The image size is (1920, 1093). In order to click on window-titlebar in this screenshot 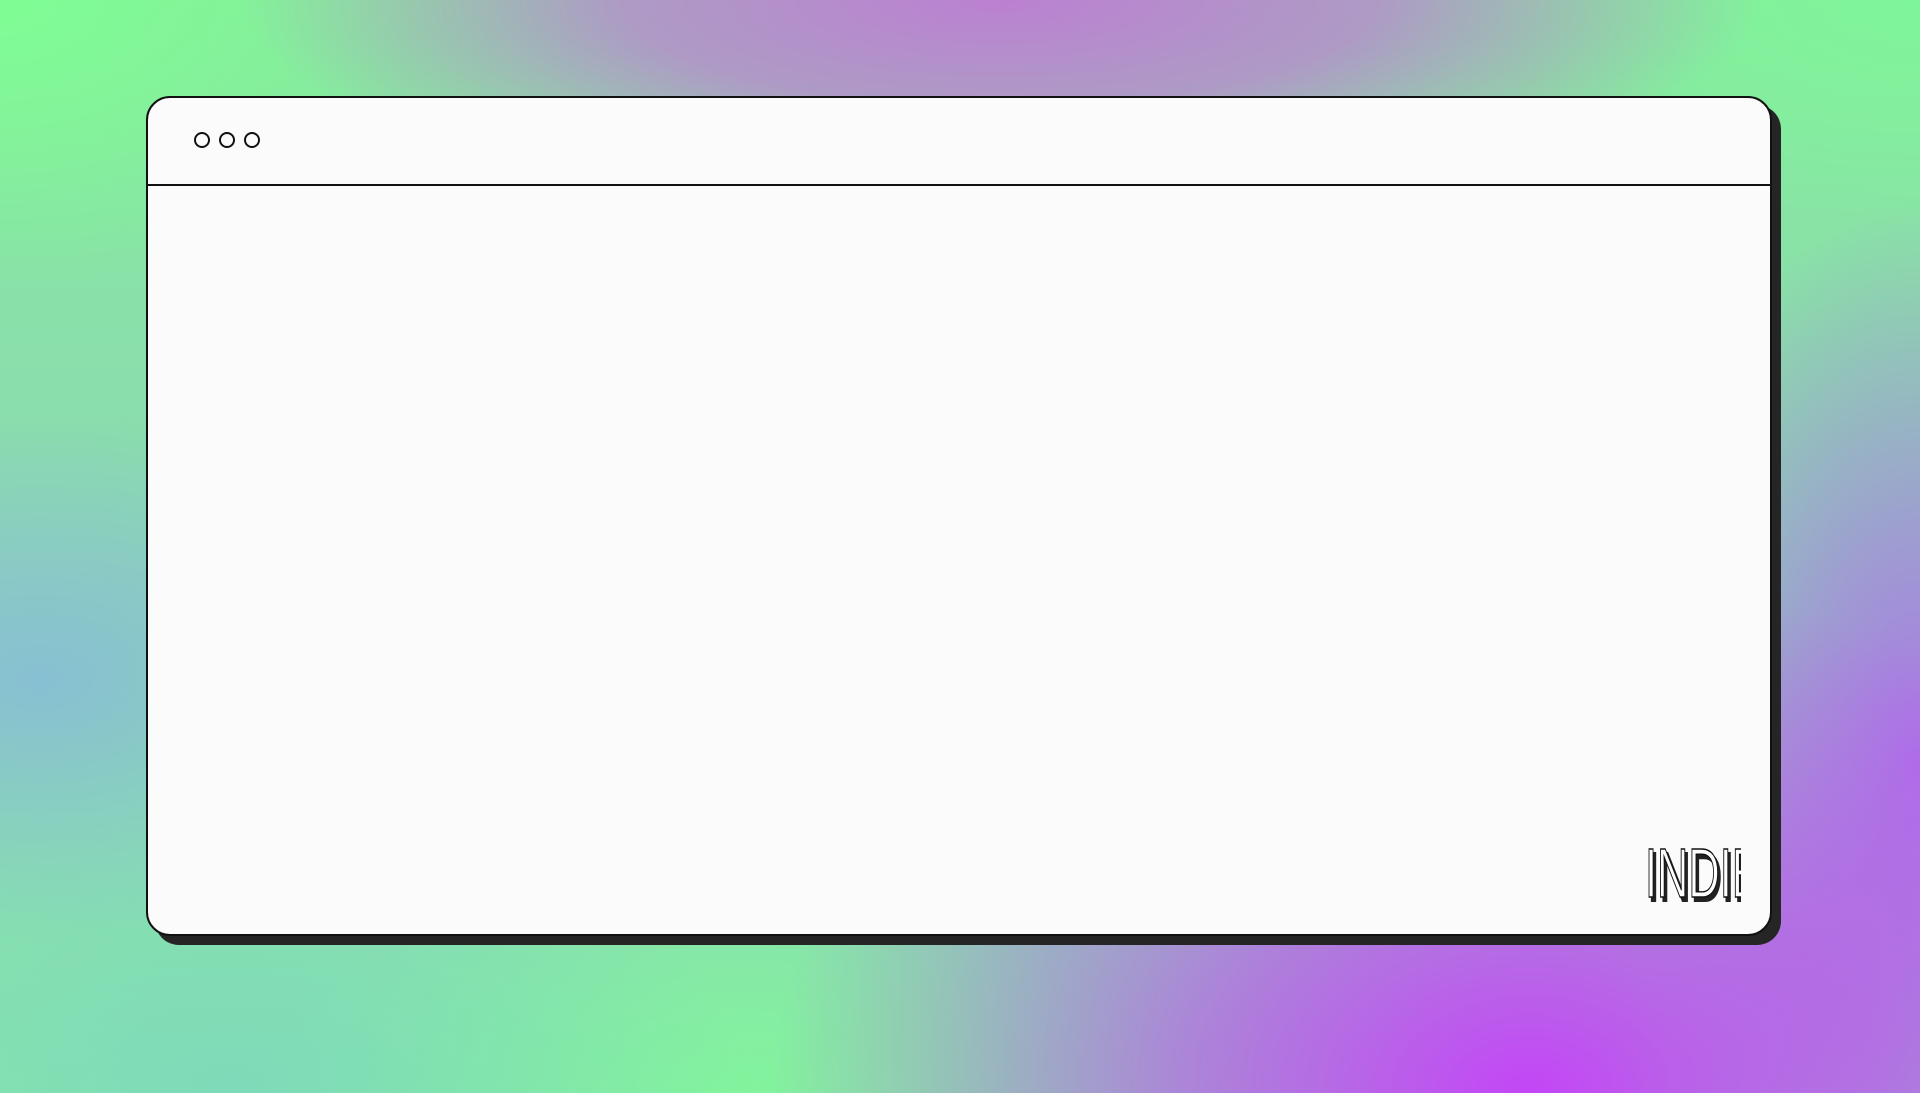, I will do `click(959, 142)`.